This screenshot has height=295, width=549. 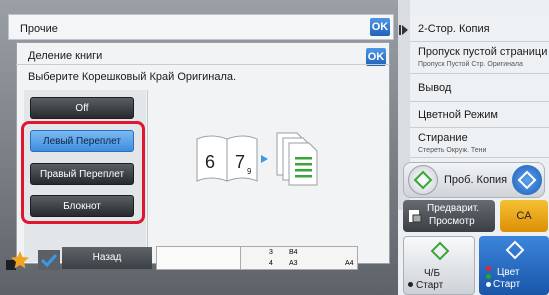 I want to click on side-item-color-mode: Цветной Режим, so click(x=479, y=115).